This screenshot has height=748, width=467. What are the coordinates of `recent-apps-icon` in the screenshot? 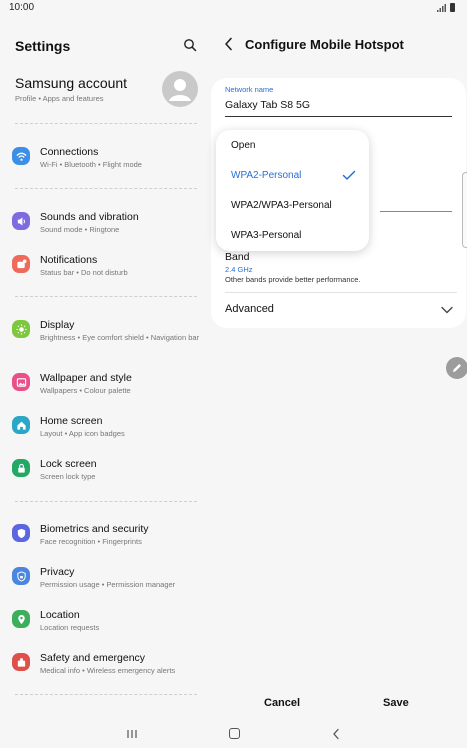 It's located at (132, 734).